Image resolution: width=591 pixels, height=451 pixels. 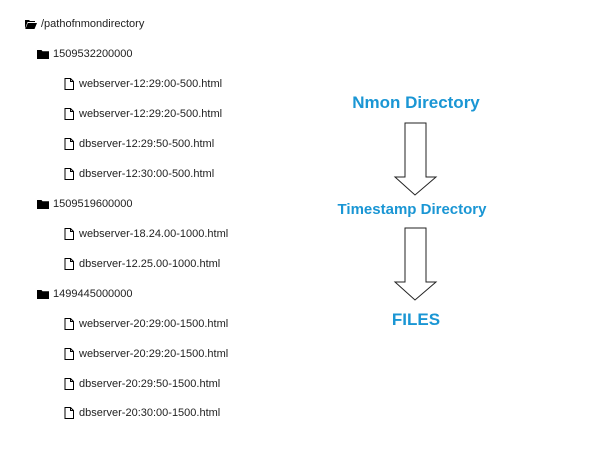 I want to click on flow-arrows, so click(x=415, y=211).